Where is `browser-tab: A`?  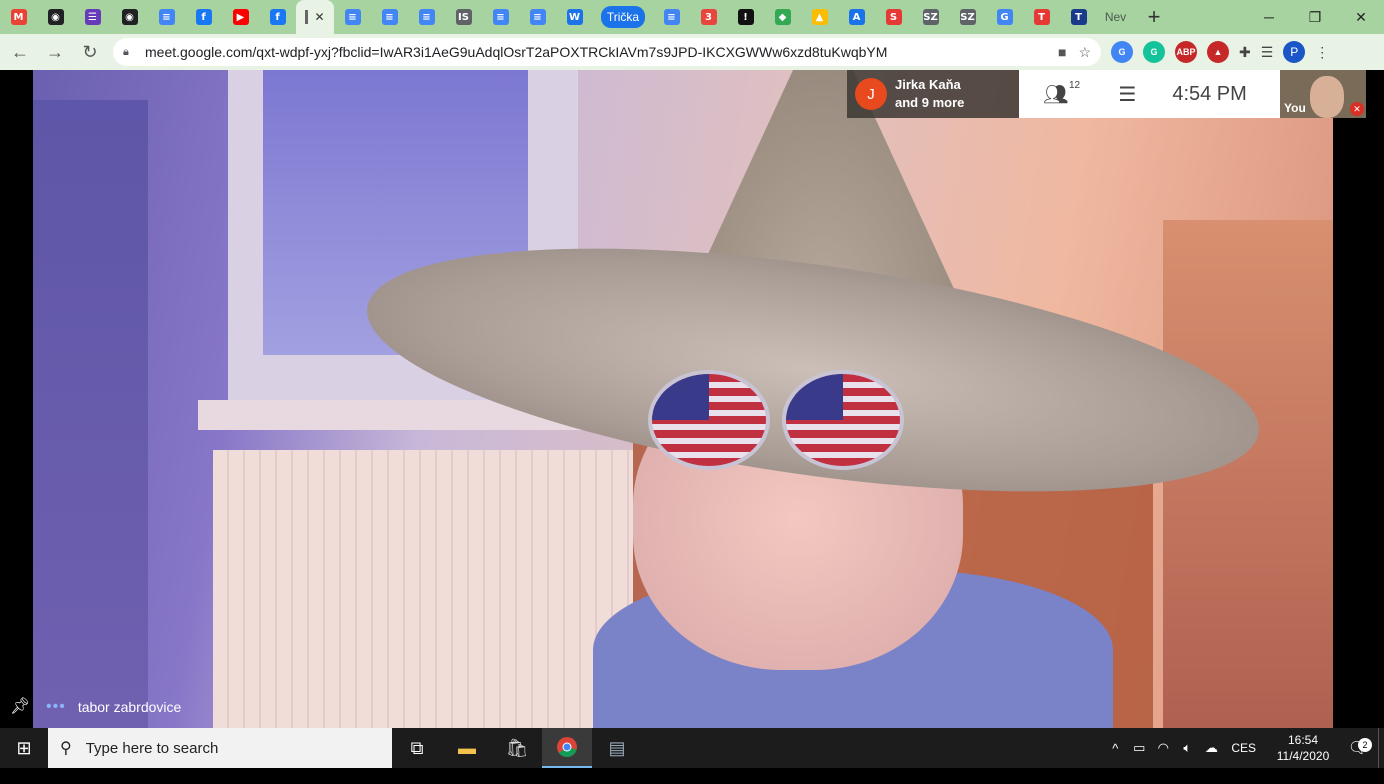
browser-tab: A is located at coordinates (856, 17).